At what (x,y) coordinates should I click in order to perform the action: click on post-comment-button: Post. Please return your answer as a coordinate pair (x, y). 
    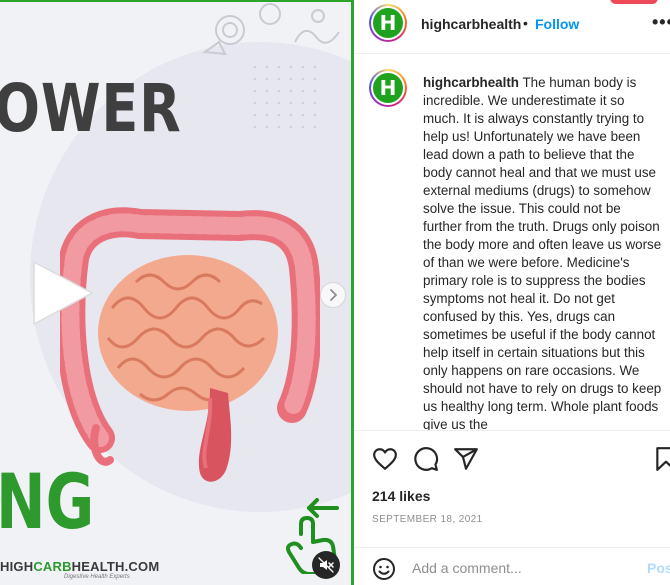
    Looking at the image, I should click on (658, 568).